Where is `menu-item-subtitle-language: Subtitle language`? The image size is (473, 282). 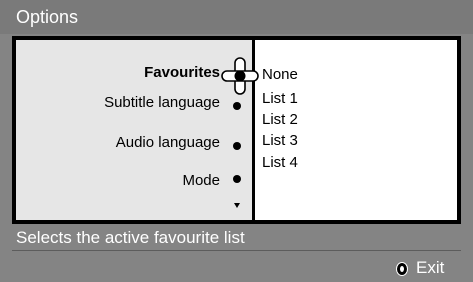 menu-item-subtitle-language: Subtitle language is located at coordinates (162, 102).